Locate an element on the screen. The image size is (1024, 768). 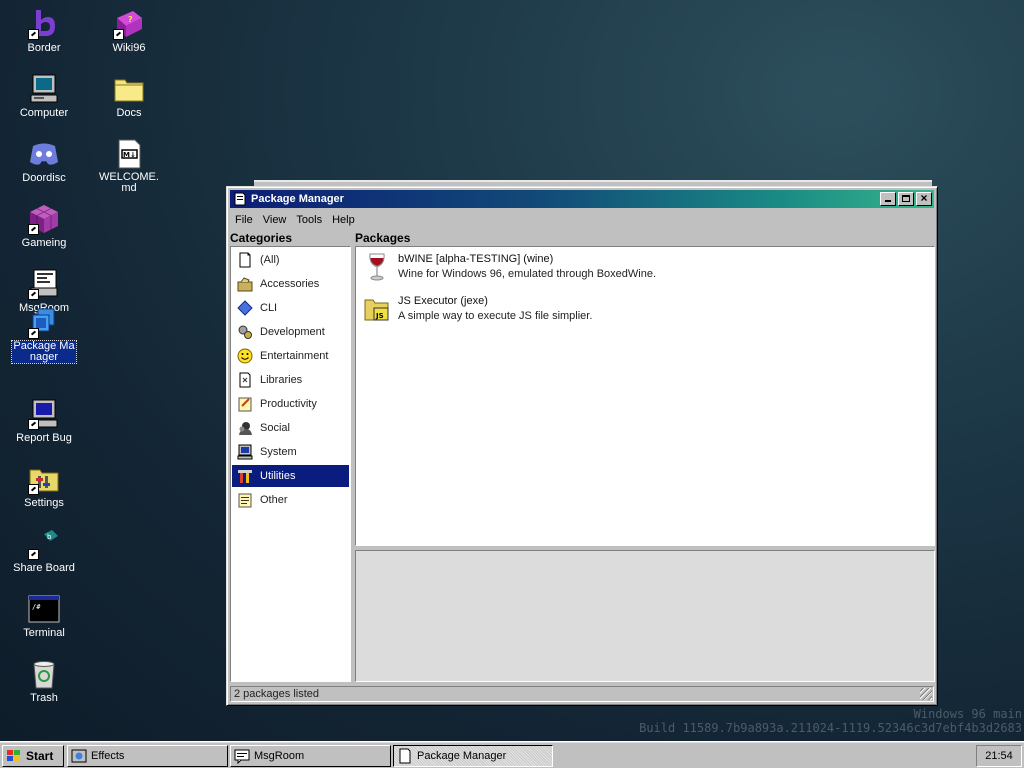
libraries-icon is located at coordinates (245, 380).